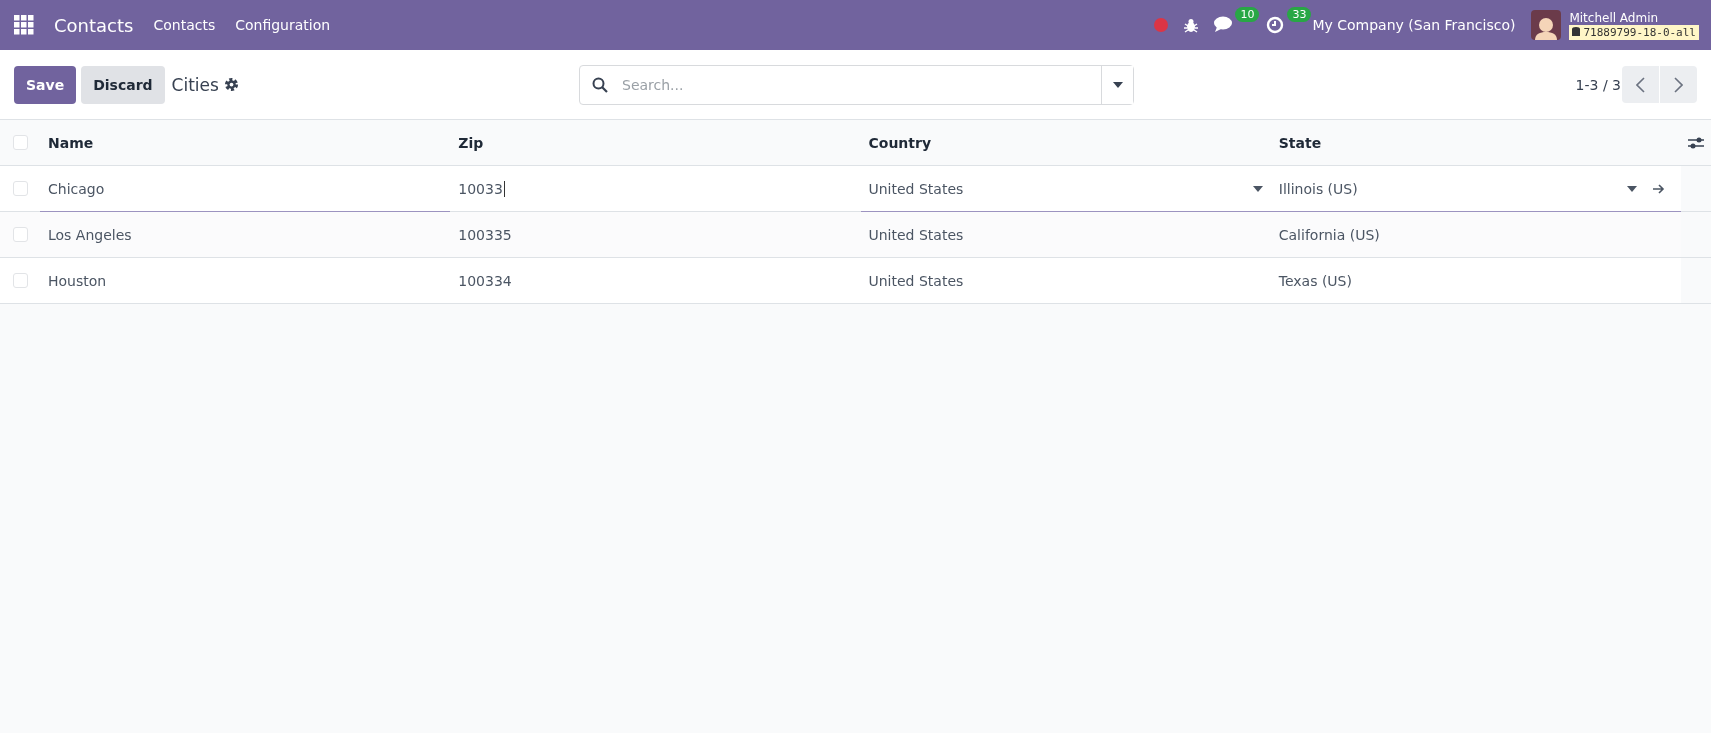 This screenshot has height=733, width=1711. What do you see at coordinates (1678, 84) in the screenshot?
I see `chevron-right-icon` at bounding box center [1678, 84].